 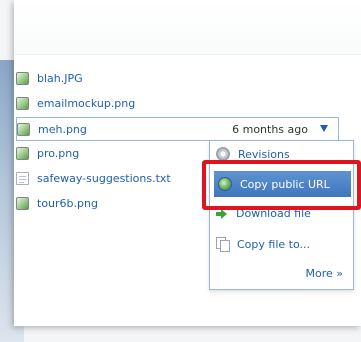 I want to click on dropdown-arrow-icon, so click(x=324, y=128).